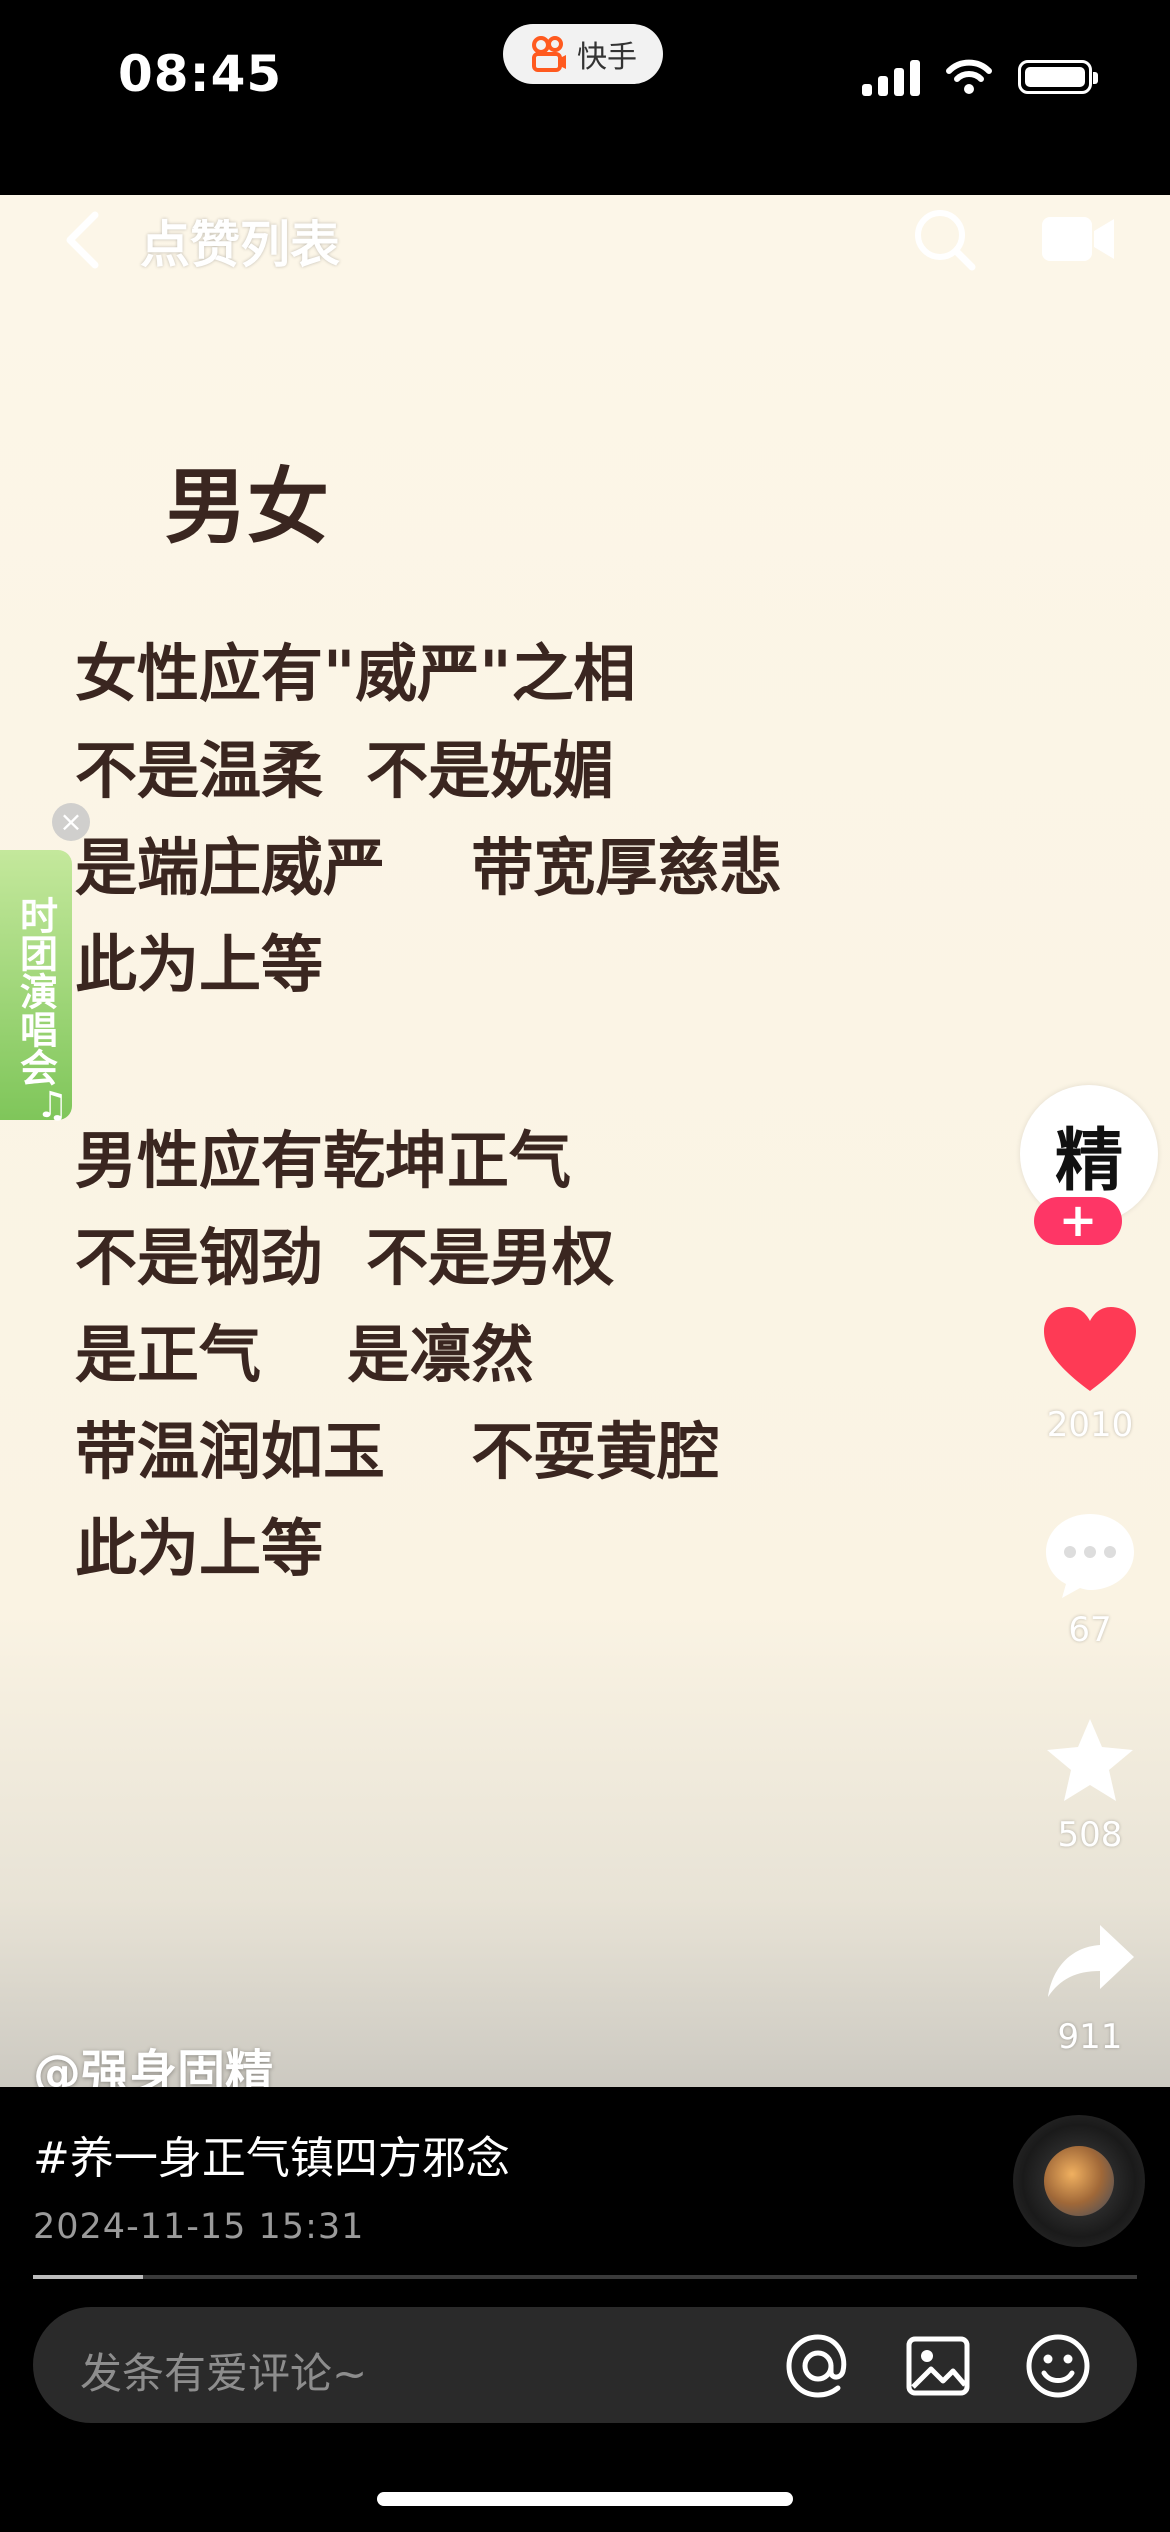 This screenshot has height=2532, width=1170. What do you see at coordinates (153, 2060) in the screenshot?
I see `author-handle: @强身固精` at bounding box center [153, 2060].